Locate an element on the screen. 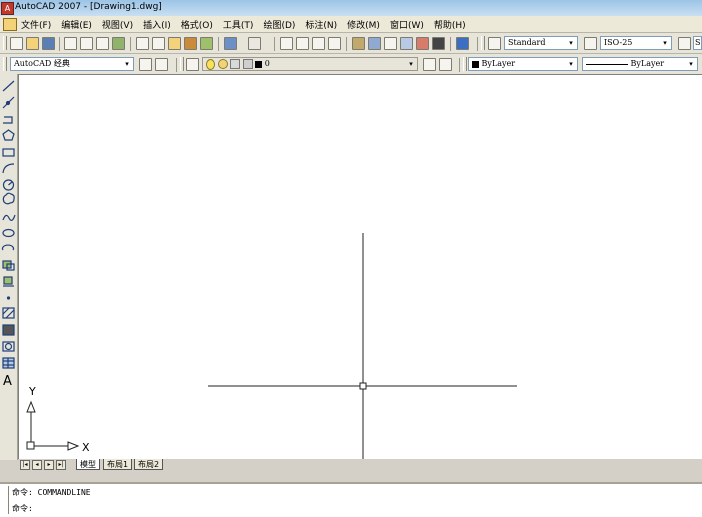 The width and height of the screenshot is (702, 517). command-history-line: 命令: COMMANDLINE is located at coordinates (51, 492).